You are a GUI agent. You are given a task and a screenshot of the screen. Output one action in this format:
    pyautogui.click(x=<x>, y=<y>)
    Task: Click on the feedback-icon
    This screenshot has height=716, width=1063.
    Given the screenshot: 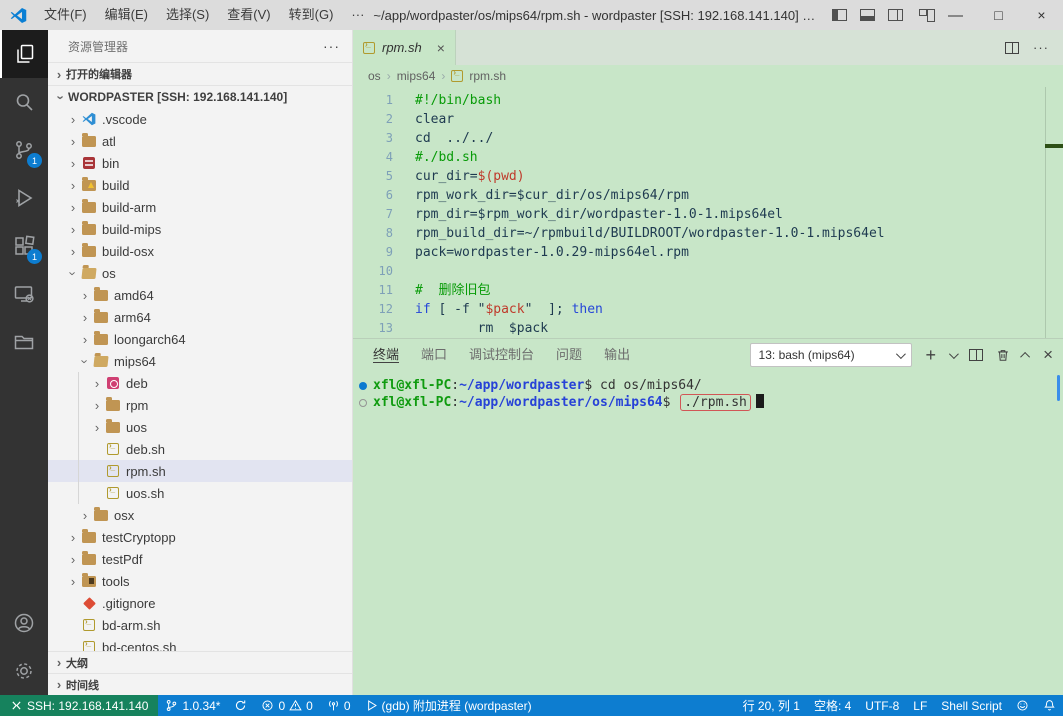 What is the action you would take?
    pyautogui.click(x=1022, y=705)
    